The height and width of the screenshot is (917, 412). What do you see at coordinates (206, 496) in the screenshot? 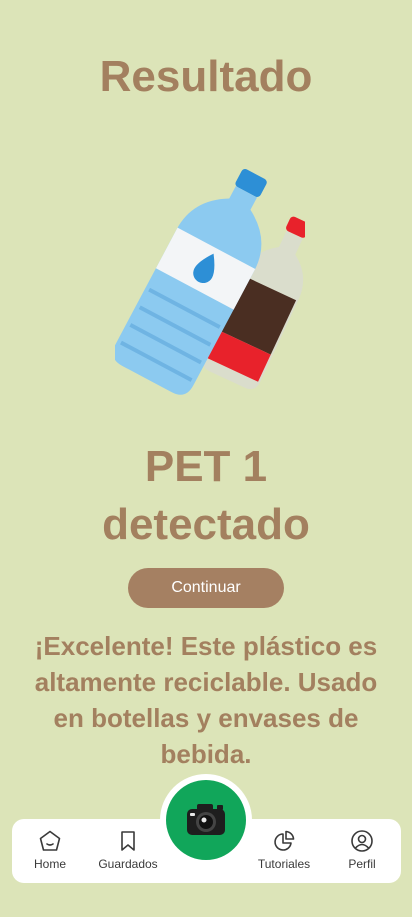
I see `detection-result: PET 1 detectado` at bounding box center [206, 496].